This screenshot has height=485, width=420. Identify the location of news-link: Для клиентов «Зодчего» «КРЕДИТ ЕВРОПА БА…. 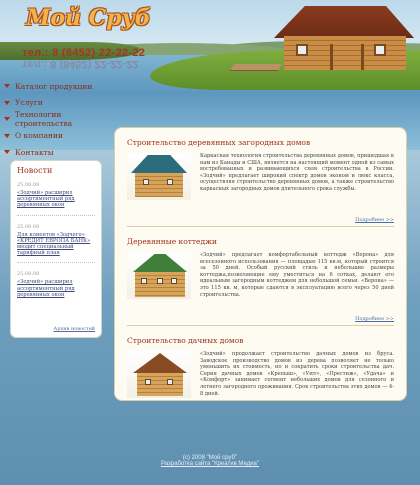
(56, 244).